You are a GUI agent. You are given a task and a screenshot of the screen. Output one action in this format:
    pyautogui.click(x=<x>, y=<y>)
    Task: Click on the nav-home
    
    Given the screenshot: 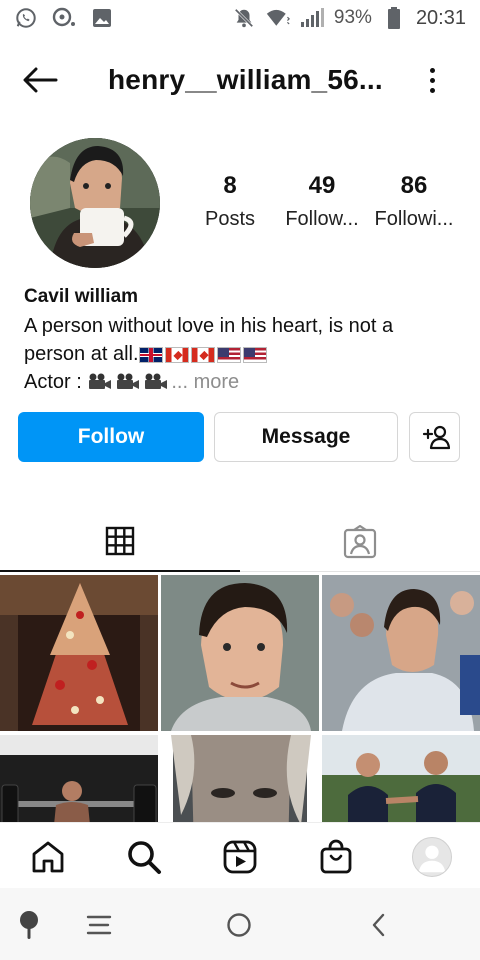 What is the action you would take?
    pyautogui.click(x=48, y=857)
    